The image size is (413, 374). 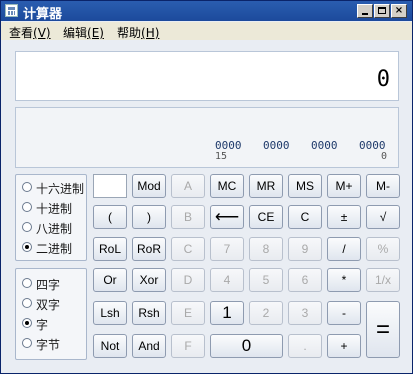 I want to click on menu-view-accel: (V), so click(x=42, y=33).